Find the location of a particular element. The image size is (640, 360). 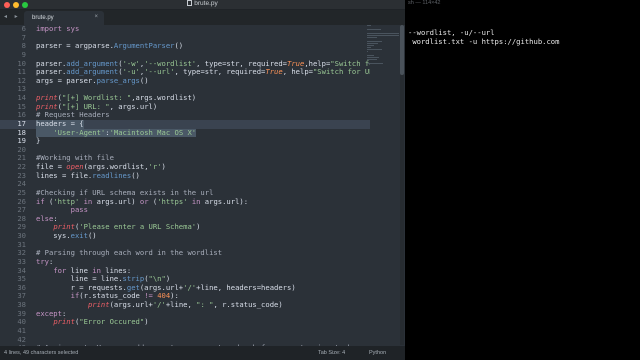

code-token: parse_args is located at coordinates (118, 80).